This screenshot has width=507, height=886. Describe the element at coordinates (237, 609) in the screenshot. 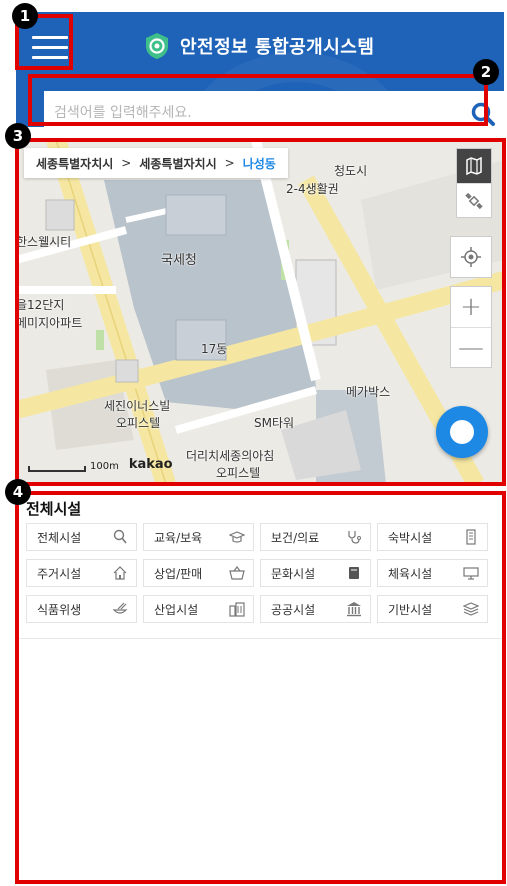

I see `factory-icon` at that location.